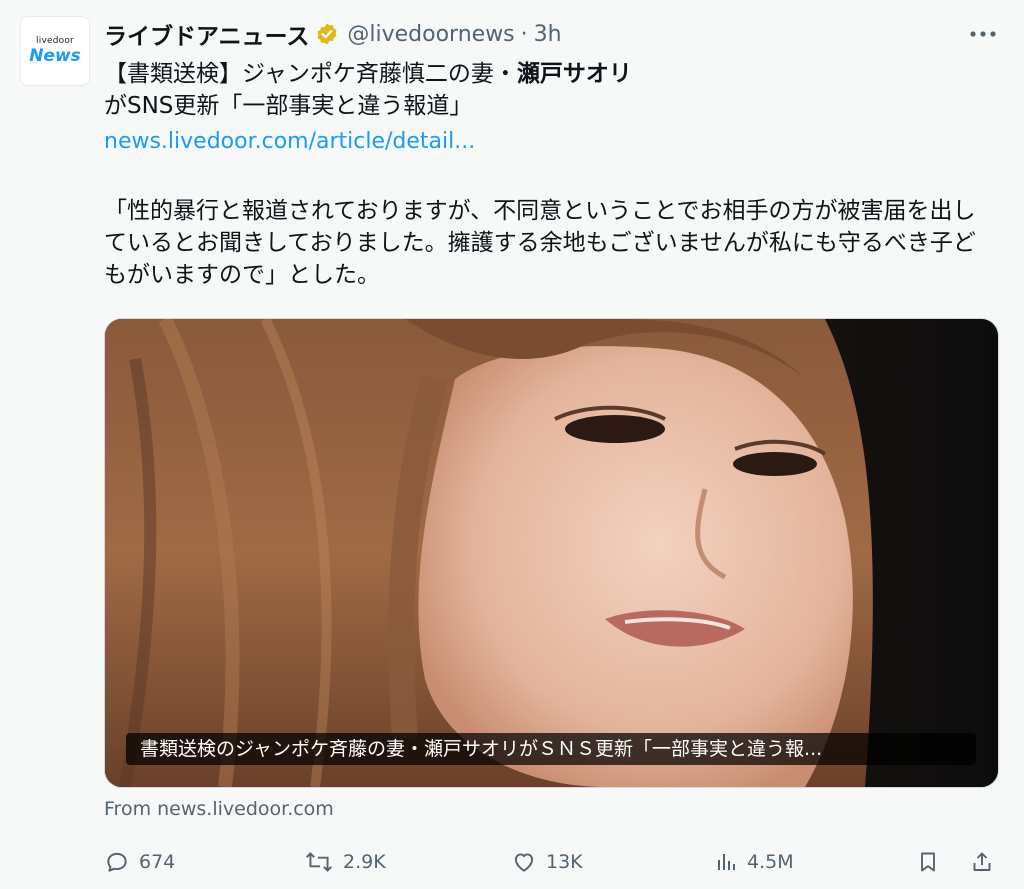 The width and height of the screenshot is (1024, 889). I want to click on reply-count: 674, so click(157, 862).